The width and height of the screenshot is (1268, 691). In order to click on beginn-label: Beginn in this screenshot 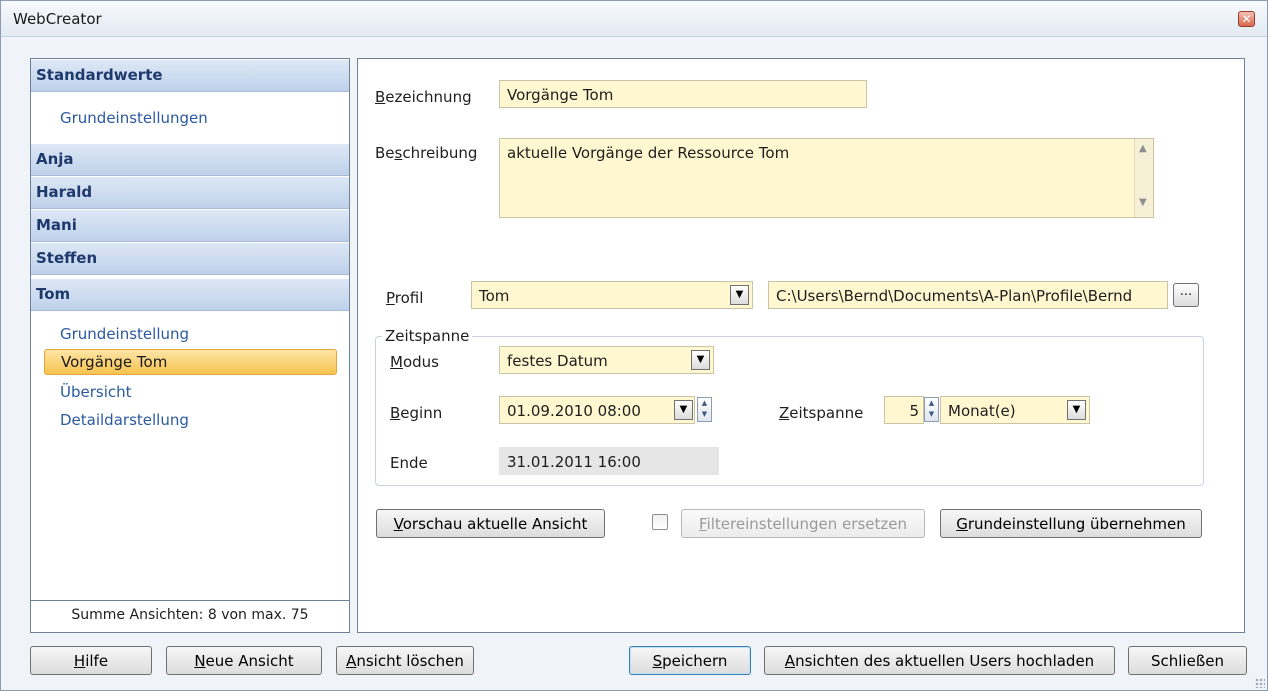, I will do `click(416, 413)`.